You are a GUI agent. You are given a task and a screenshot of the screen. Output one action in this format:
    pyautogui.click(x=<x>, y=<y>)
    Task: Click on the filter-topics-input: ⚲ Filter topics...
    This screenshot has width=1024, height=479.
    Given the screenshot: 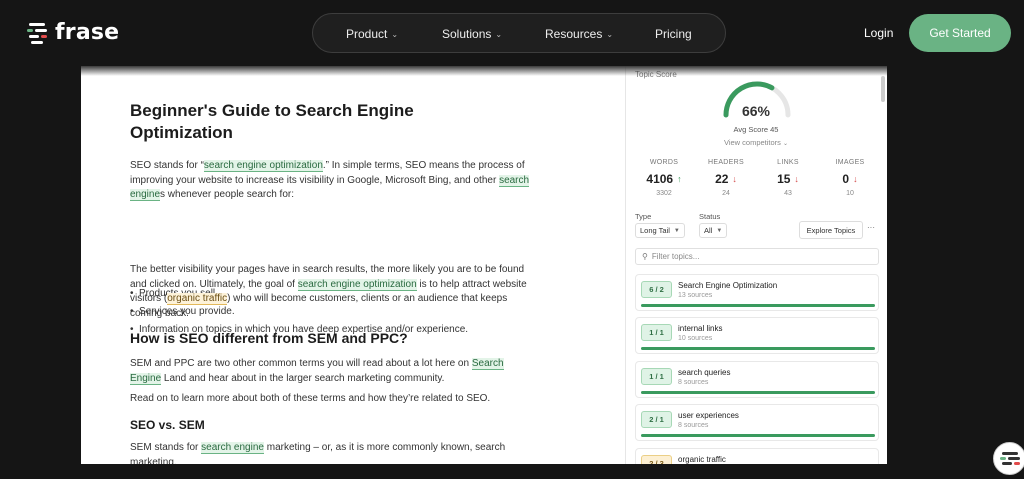 What is the action you would take?
    pyautogui.click(x=757, y=256)
    